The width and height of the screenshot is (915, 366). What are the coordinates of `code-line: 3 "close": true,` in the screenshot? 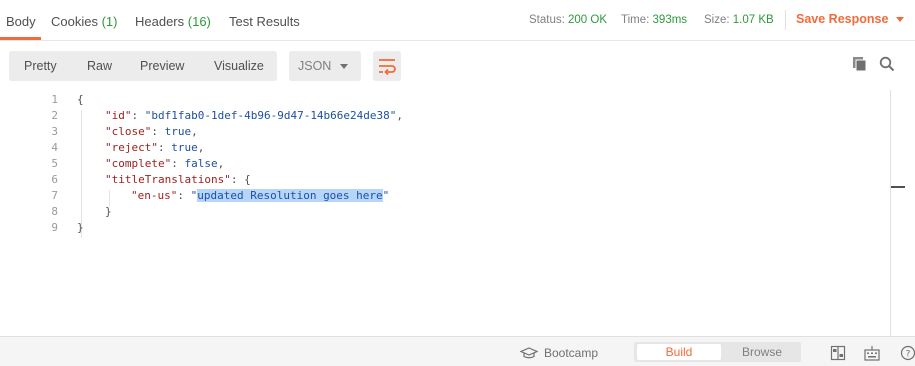 It's located at (445, 130).